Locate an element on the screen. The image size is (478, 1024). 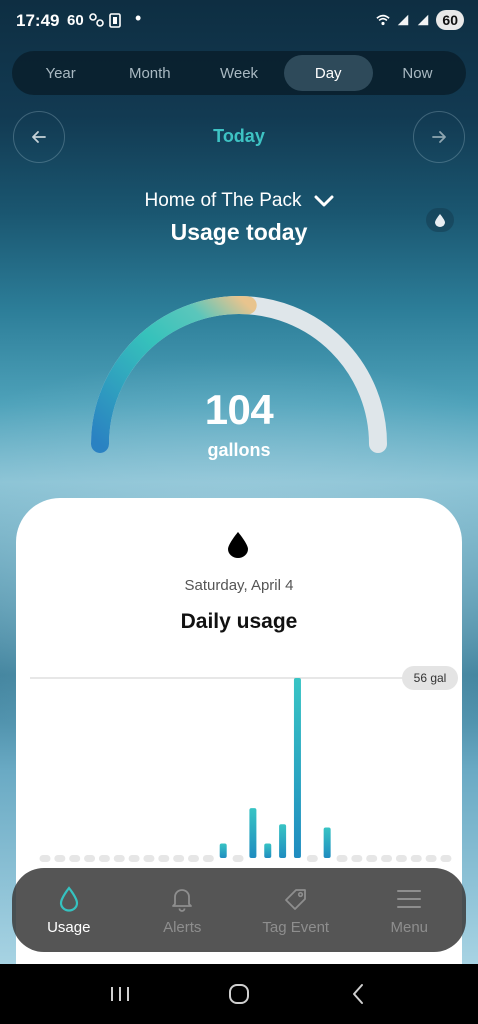
nav-menu: Menu is located at coordinates (410, 910).